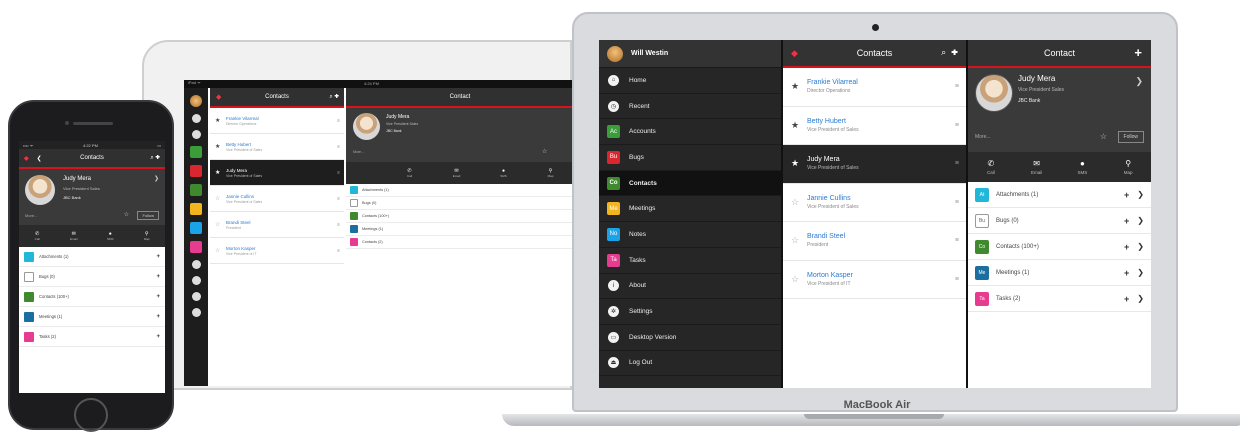 The width and height of the screenshot is (1240, 434). I want to click on related-row: Contacts (2), so click(460, 242).